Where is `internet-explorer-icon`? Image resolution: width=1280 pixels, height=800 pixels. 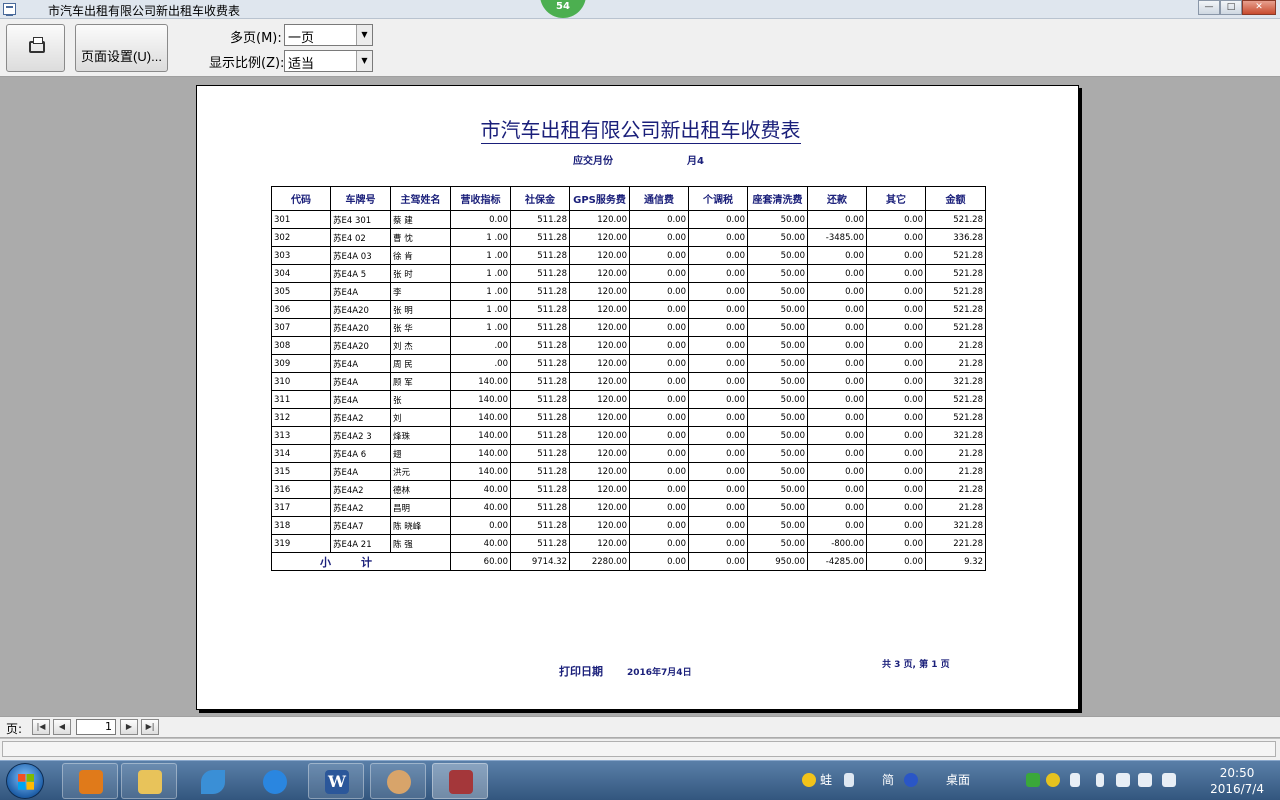 internet-explorer-icon is located at coordinates (275, 782).